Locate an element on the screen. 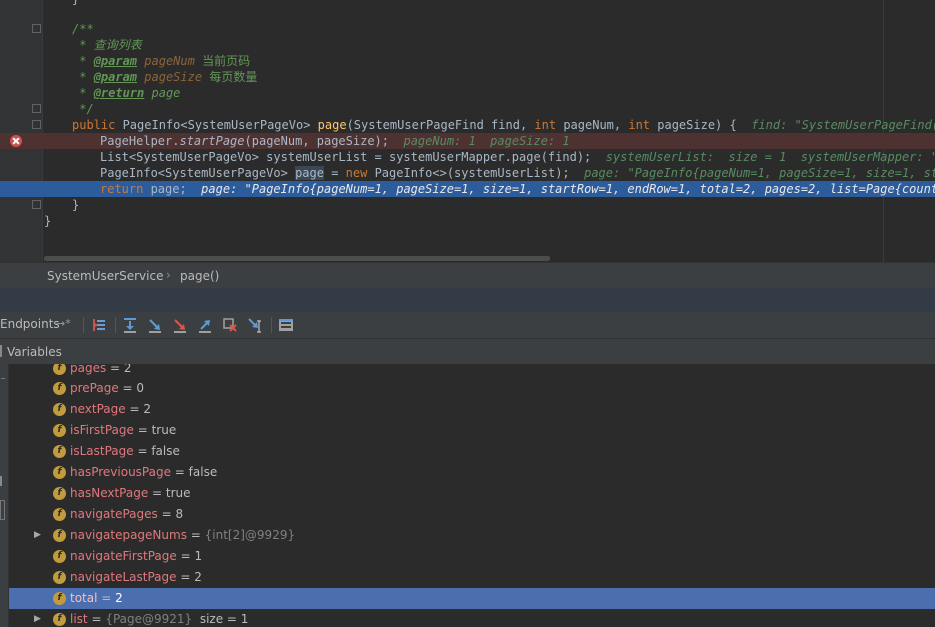 The width and height of the screenshot is (935, 627). doc-return-desc: page is located at coordinates (166, 93).